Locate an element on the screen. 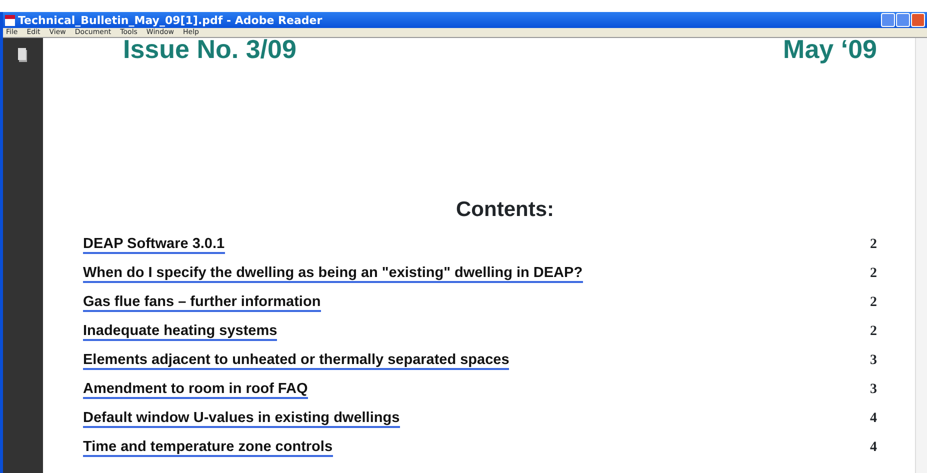  contents-link: DEAP Software 3.0.1 is located at coordinates (154, 245).